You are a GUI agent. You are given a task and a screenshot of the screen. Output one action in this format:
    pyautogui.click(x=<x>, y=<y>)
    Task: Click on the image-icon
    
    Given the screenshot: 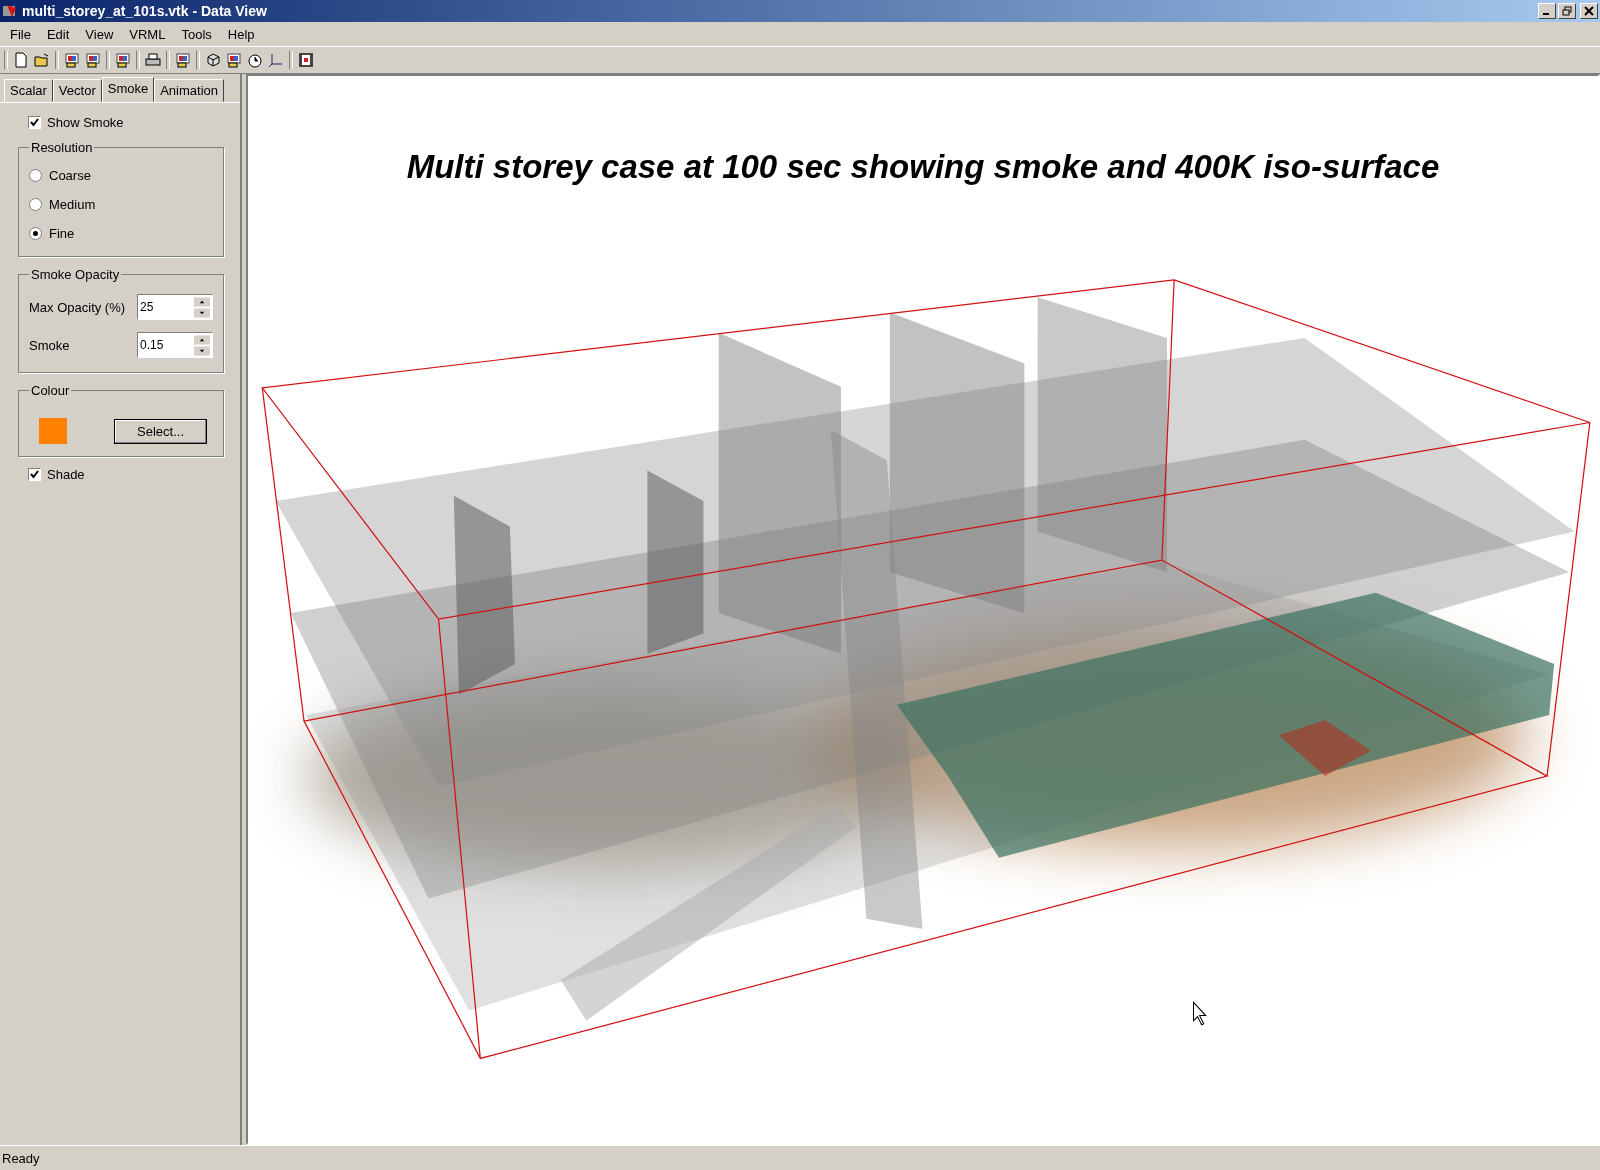 What is the action you would take?
    pyautogui.click(x=183, y=60)
    